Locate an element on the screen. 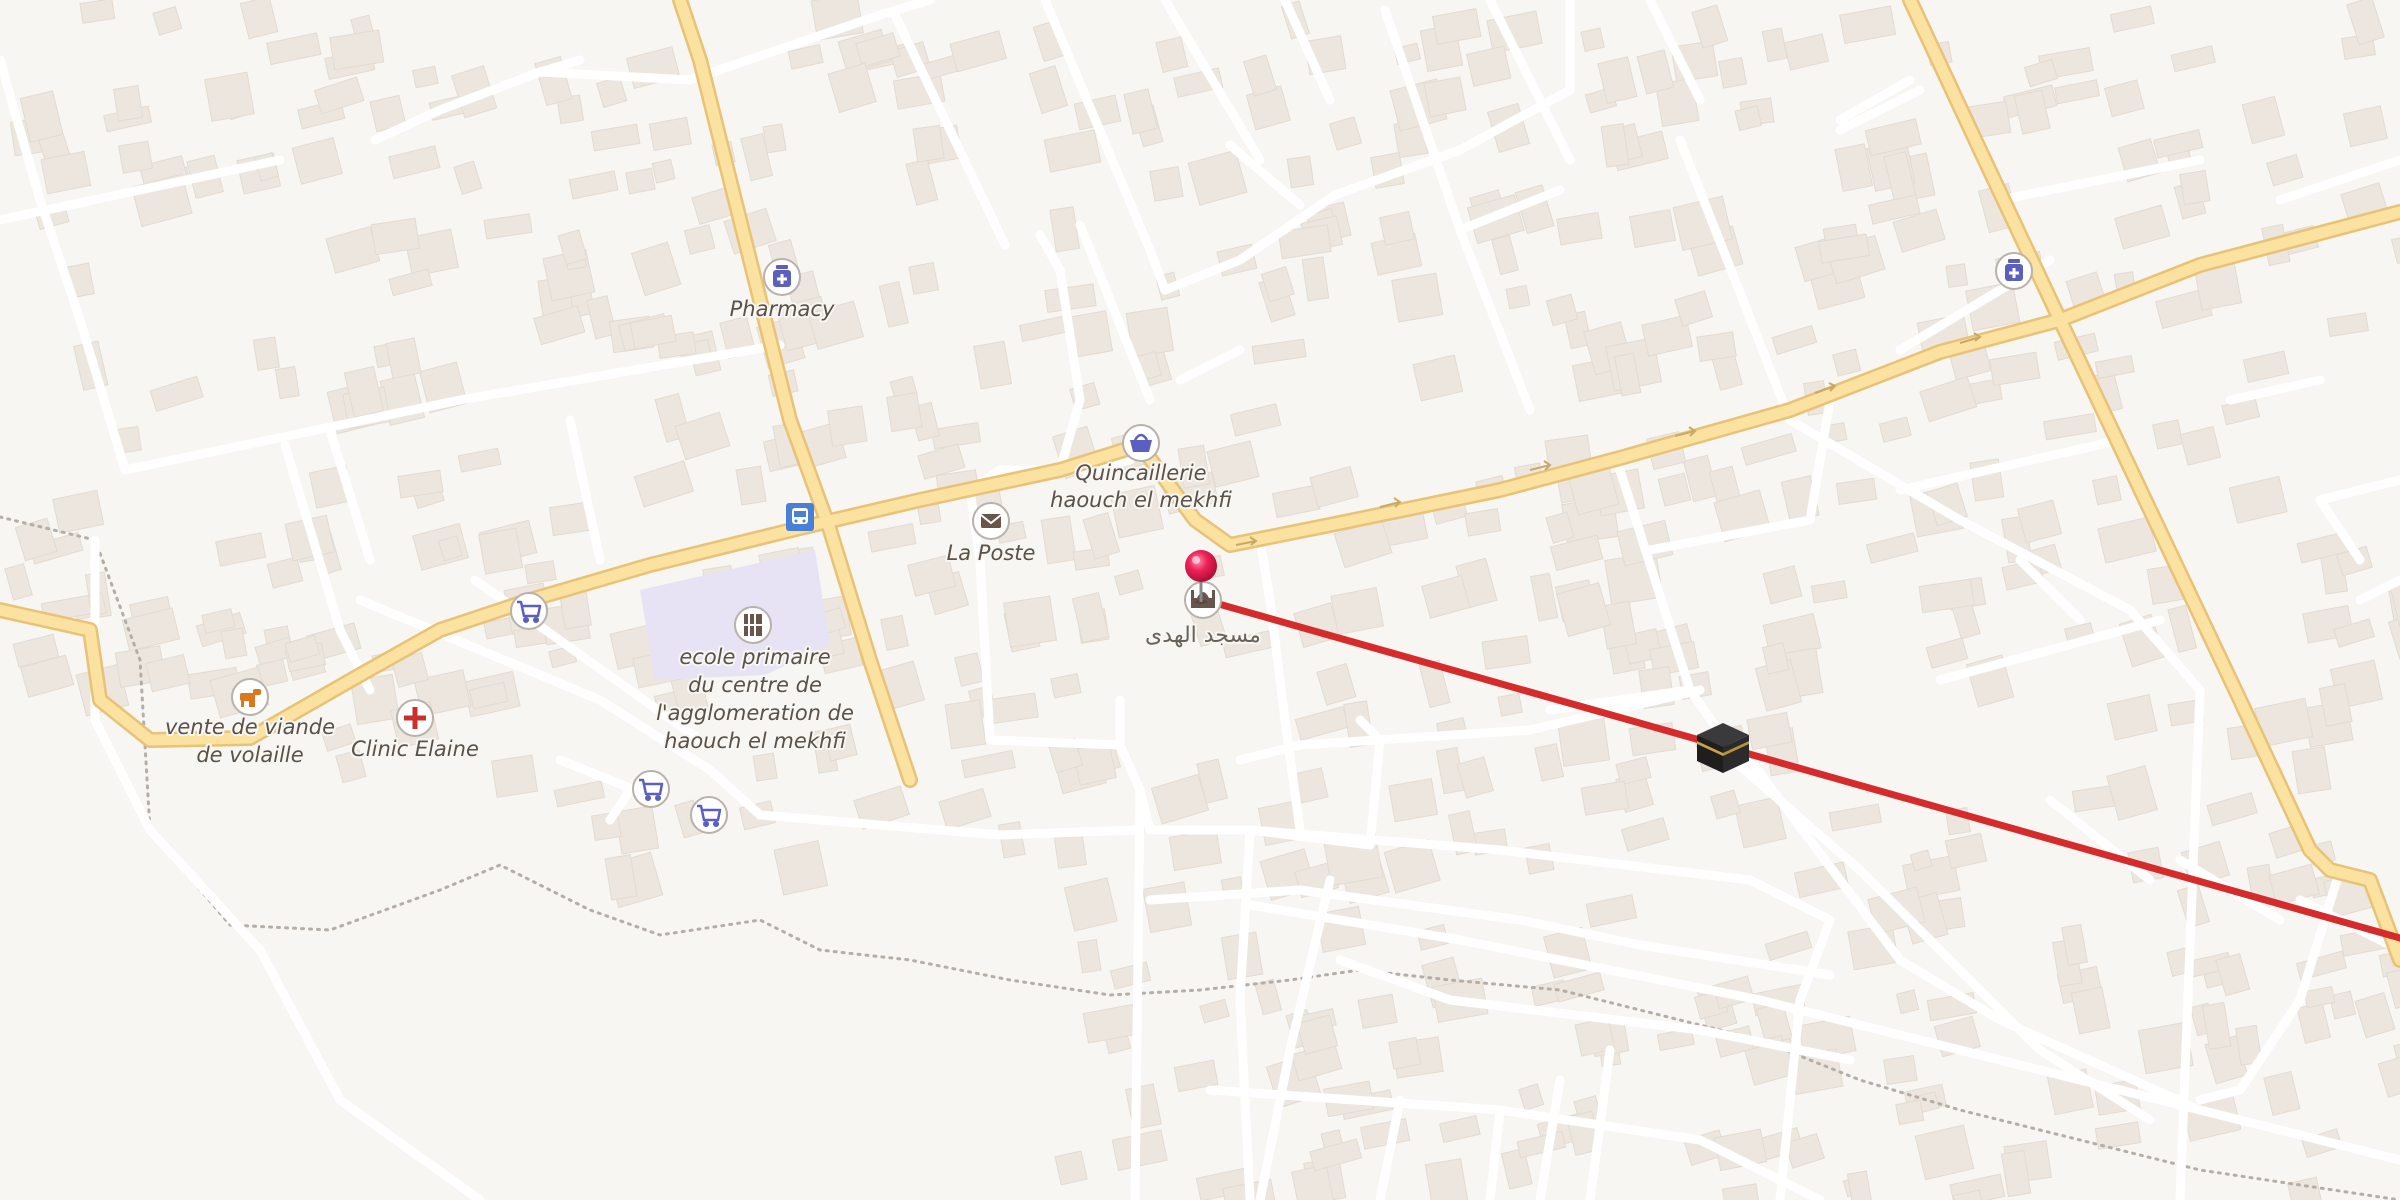  mosque-label: مسجد الهدى is located at coordinates (1203, 635).